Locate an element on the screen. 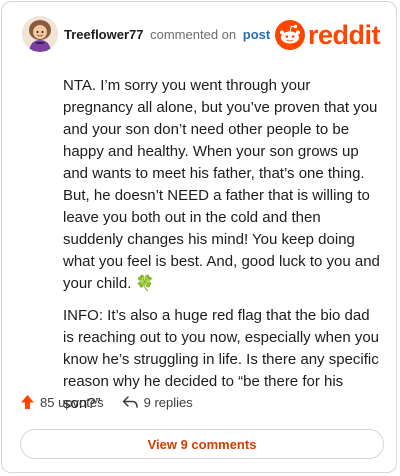  comment-footer: 85 upvotes 9 replies is located at coordinates (115, 402).